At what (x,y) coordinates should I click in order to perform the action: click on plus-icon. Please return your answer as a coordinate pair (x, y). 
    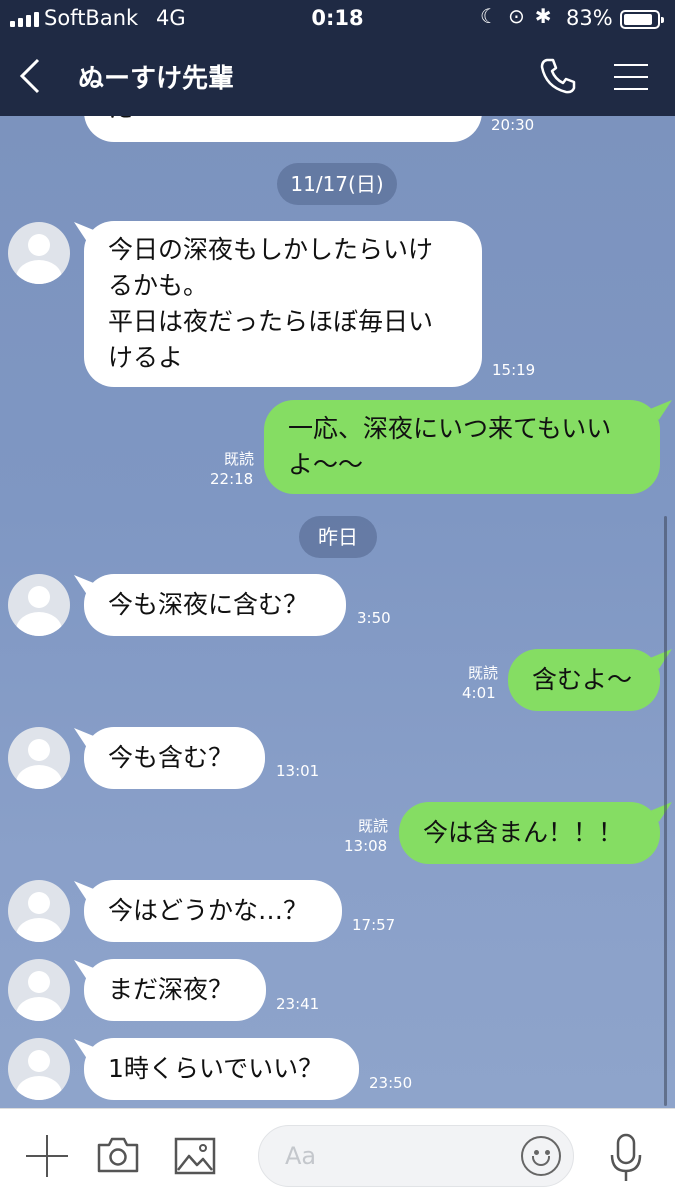
    Looking at the image, I should click on (47, 1156).